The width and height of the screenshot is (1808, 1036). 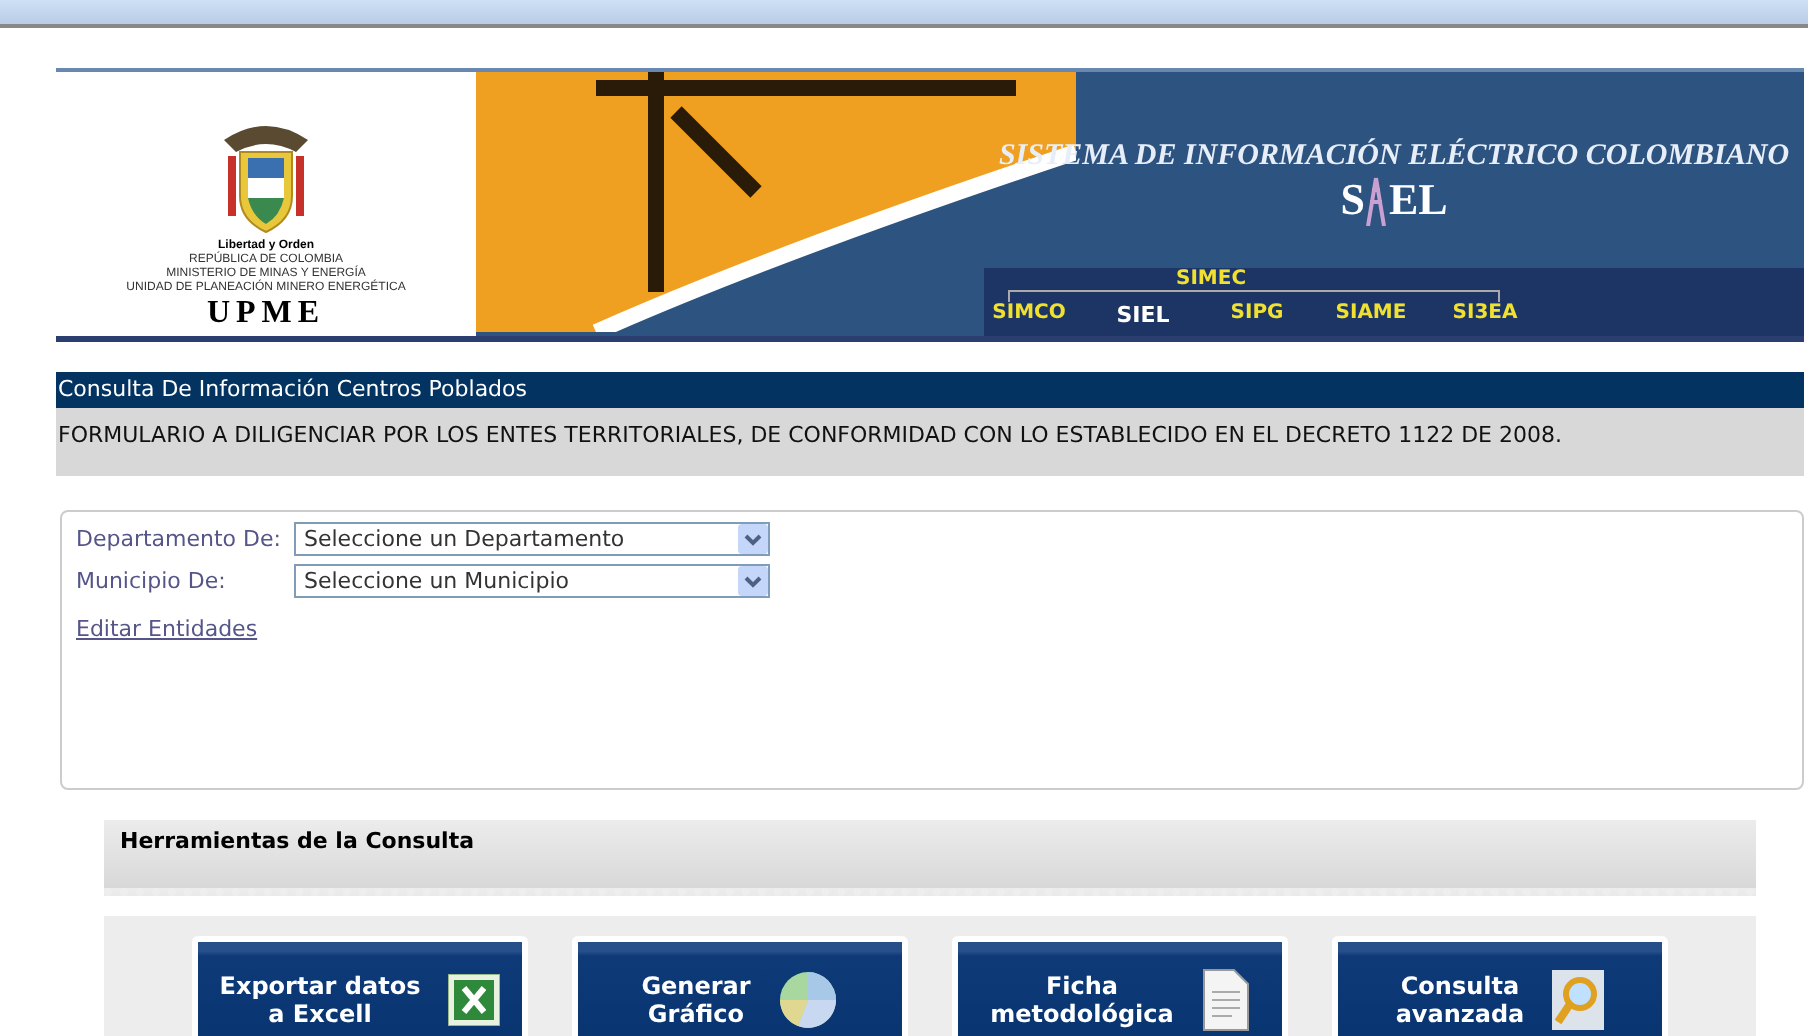 What do you see at coordinates (930, 442) in the screenshot?
I see `notice-bar: FORMULARIO A DILIGENCIAR POR LOS ENTES TERRITORIALES, DE CONFORMIDAD CON LO ESTABLECIDO EN EL DECRETO 1122 DE 2008.` at bounding box center [930, 442].